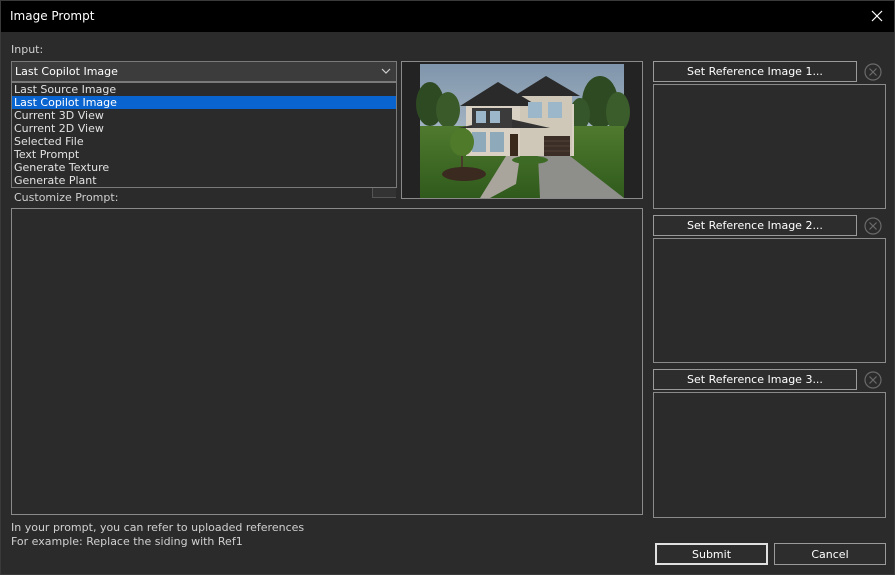  What do you see at coordinates (52, 16) in the screenshot?
I see `window-title: Image Prompt` at bounding box center [52, 16].